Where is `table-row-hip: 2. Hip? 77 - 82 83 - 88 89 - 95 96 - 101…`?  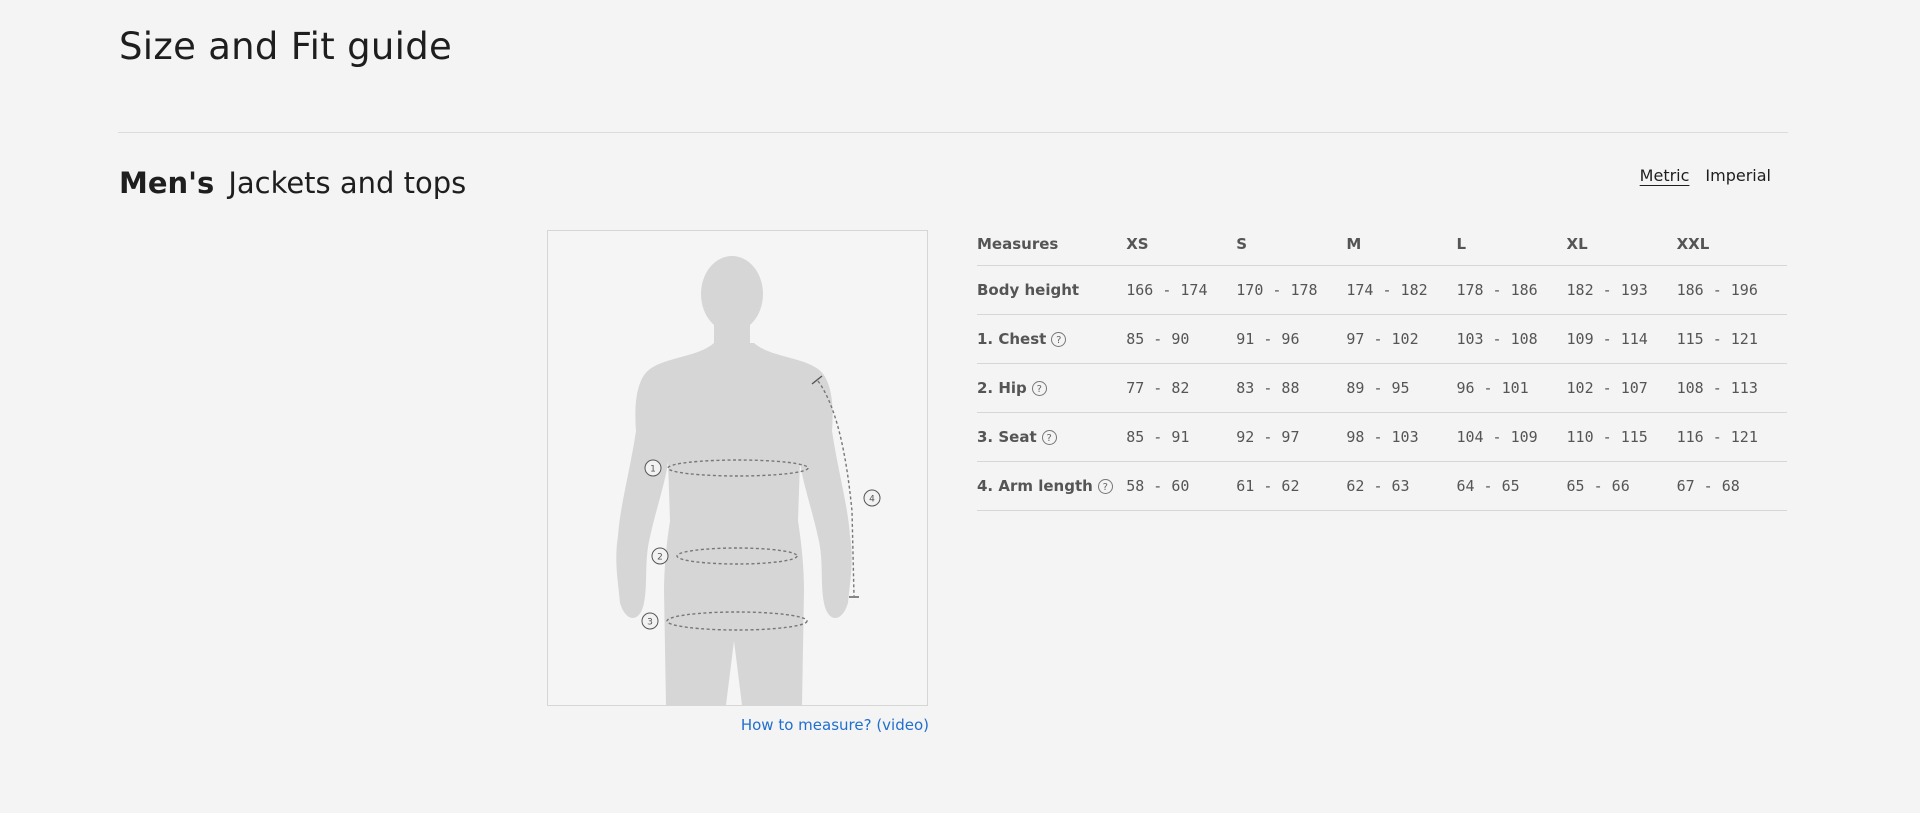
table-row-hip: 2. Hip? 77 - 82 83 - 88 89 - 95 96 - 101… is located at coordinates (1382, 388).